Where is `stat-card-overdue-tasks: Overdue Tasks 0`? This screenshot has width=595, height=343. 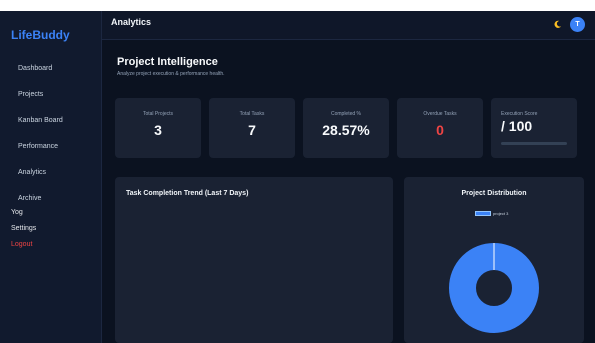 stat-card-overdue-tasks: Overdue Tasks 0 is located at coordinates (440, 128).